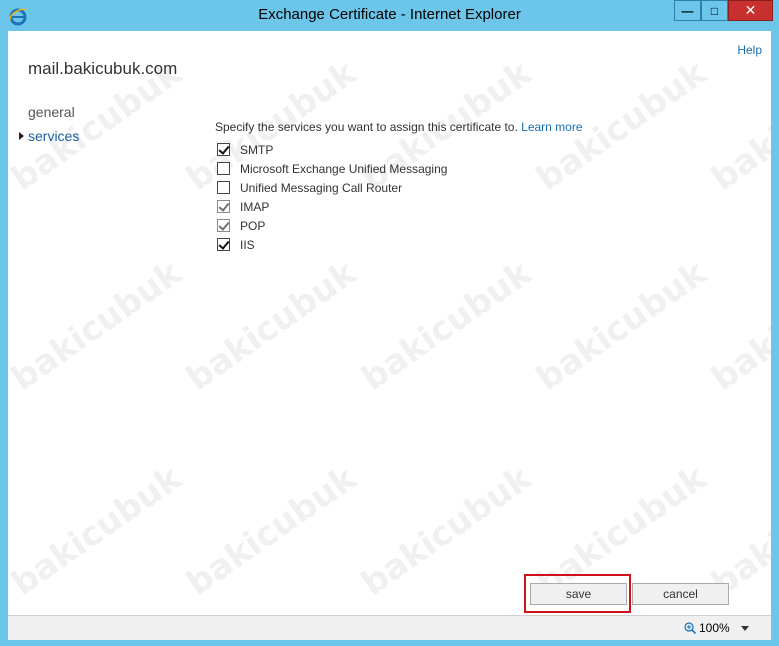 The image size is (779, 646). I want to click on service-label: SMTP, so click(257, 149).